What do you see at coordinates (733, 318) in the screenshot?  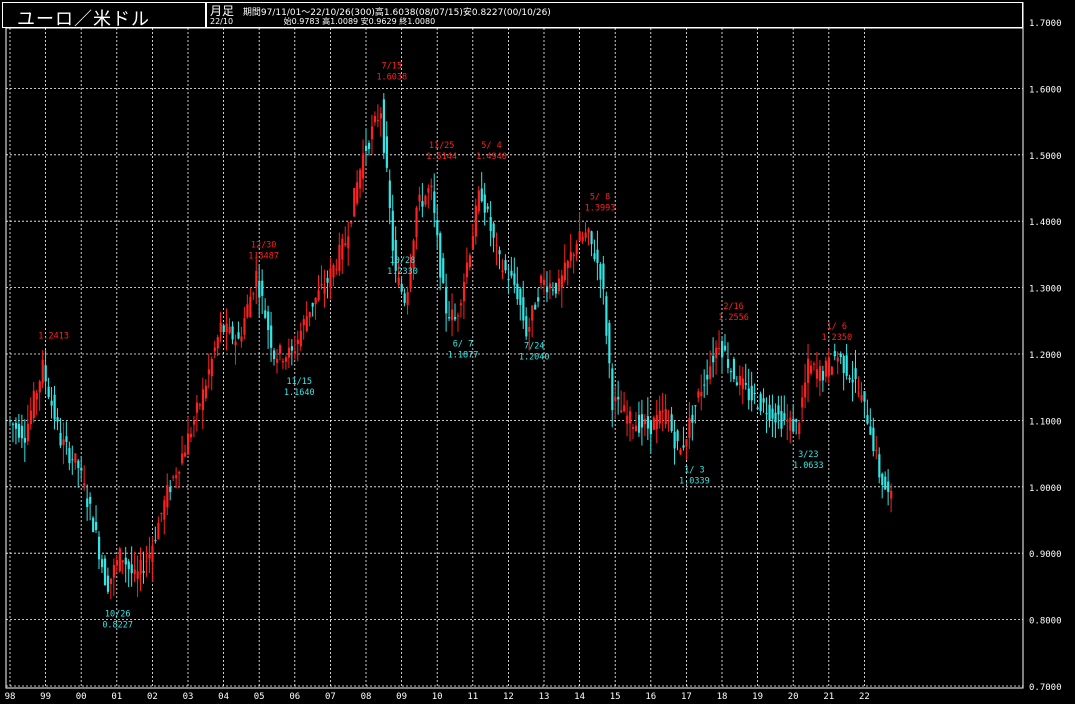 I see `annotation-value: 1.2556` at bounding box center [733, 318].